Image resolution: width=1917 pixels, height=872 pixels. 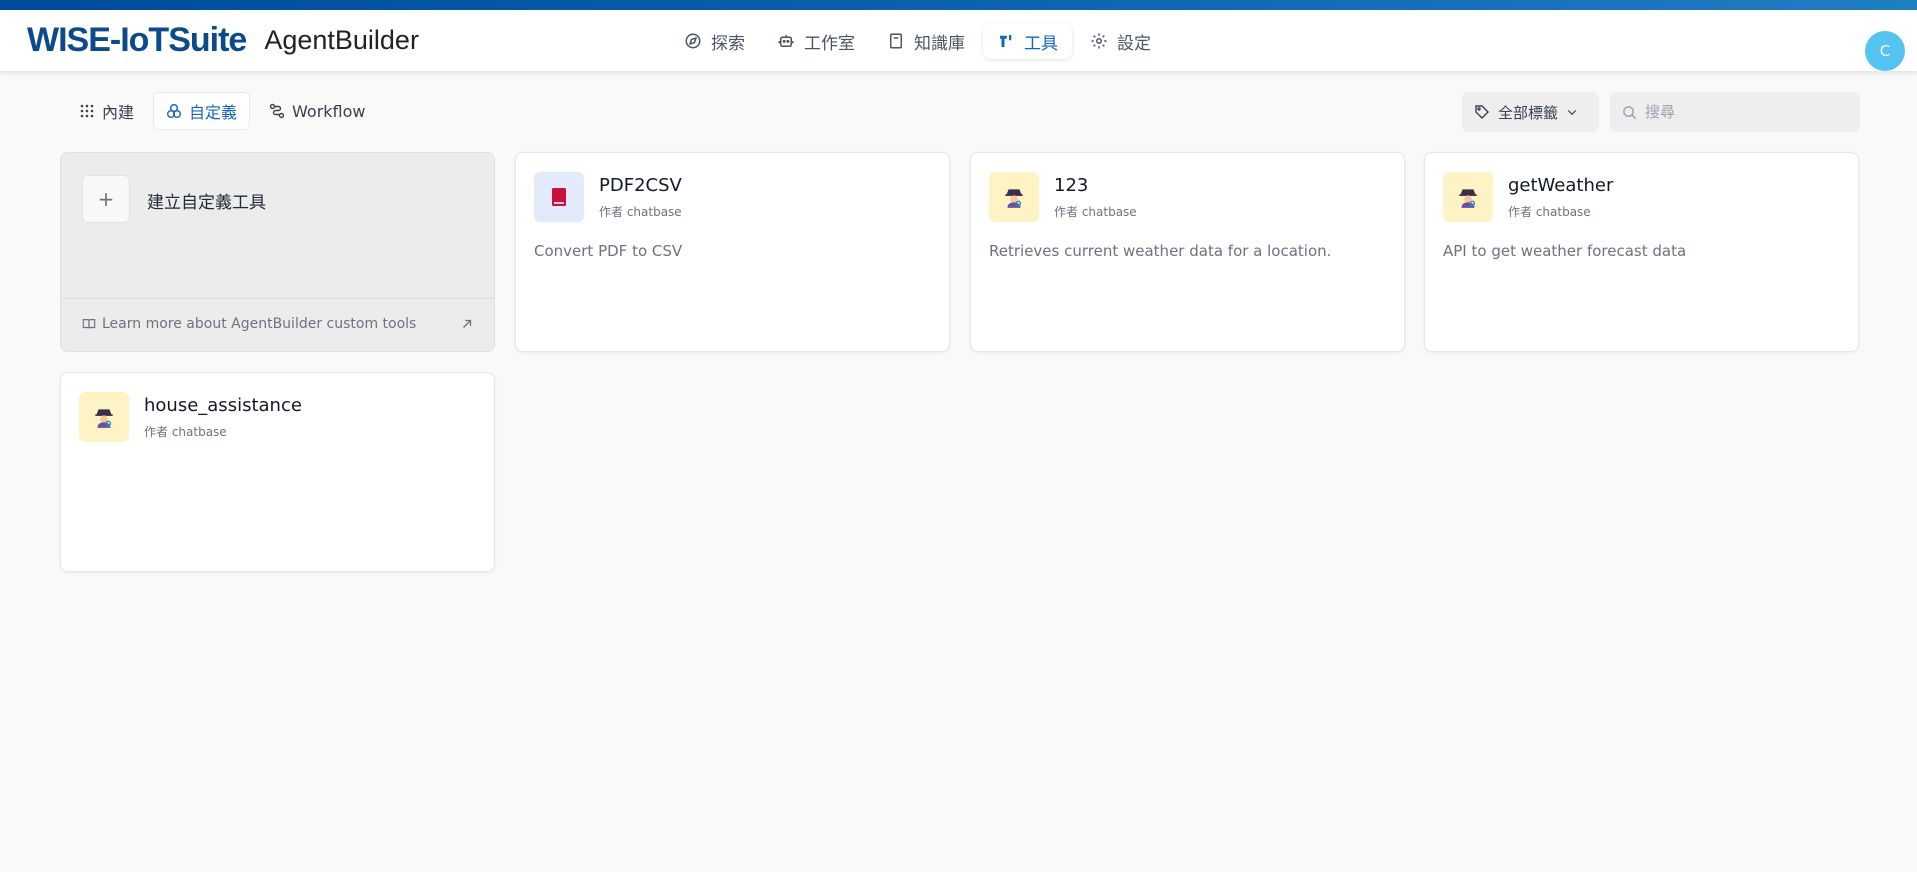 I want to click on gear-icon, so click(x=1099, y=41).